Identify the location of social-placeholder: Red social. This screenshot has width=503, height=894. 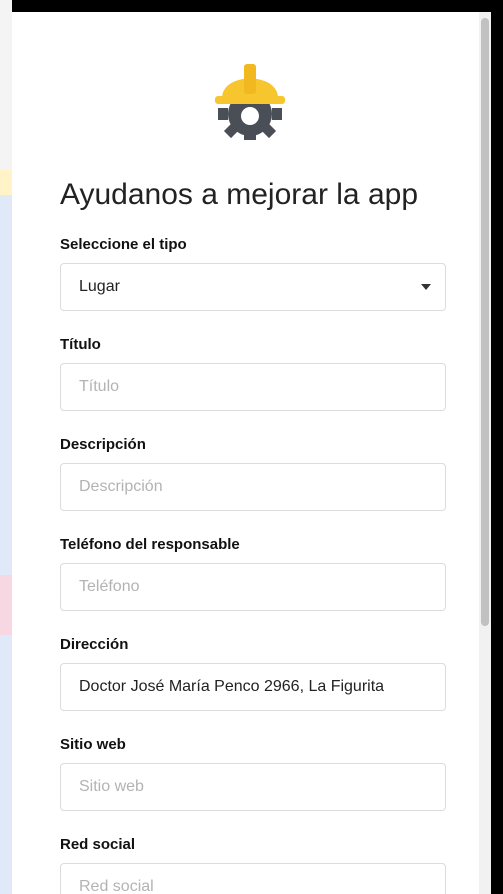
(116, 886).